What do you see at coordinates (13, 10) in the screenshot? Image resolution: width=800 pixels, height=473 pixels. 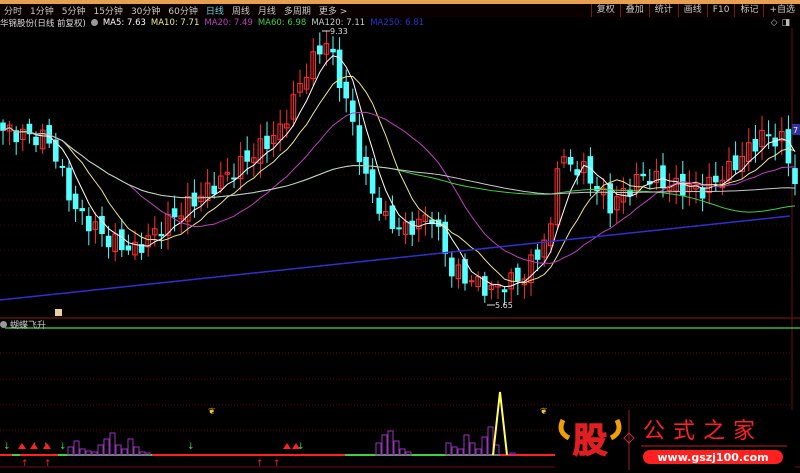 I see `period-tab: 分时` at bounding box center [13, 10].